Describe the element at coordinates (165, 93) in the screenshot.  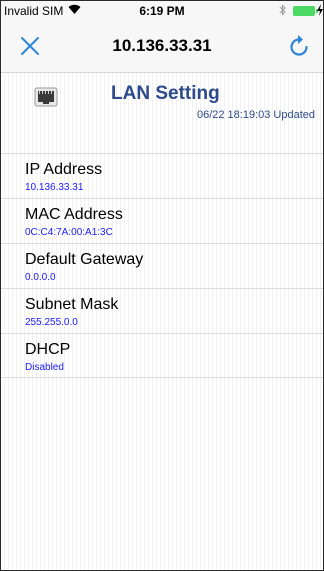
I see `section-title: LAN Setting` at that location.